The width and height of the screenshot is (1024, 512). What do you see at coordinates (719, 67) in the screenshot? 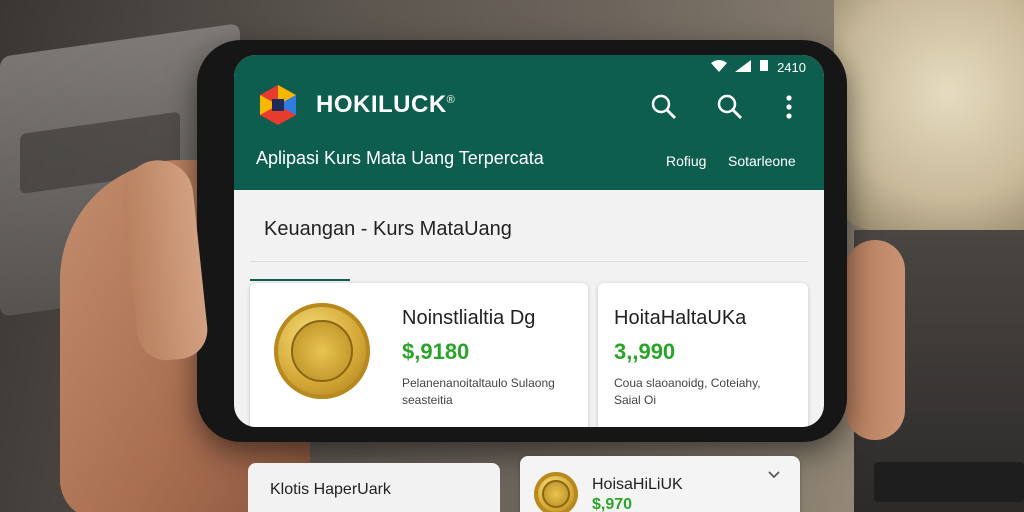
I see `wifi-icon` at bounding box center [719, 67].